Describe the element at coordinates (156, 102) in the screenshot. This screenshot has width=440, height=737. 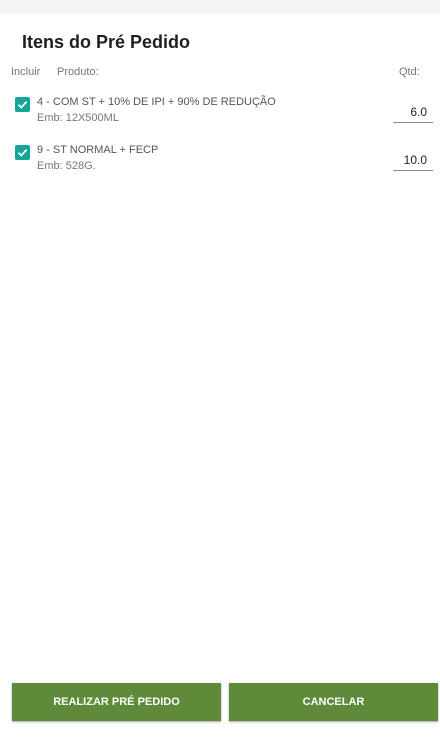
I see `product-name: 4 - COM ST + 10% DE IPI + 90% DE REDUÇÃO` at that location.